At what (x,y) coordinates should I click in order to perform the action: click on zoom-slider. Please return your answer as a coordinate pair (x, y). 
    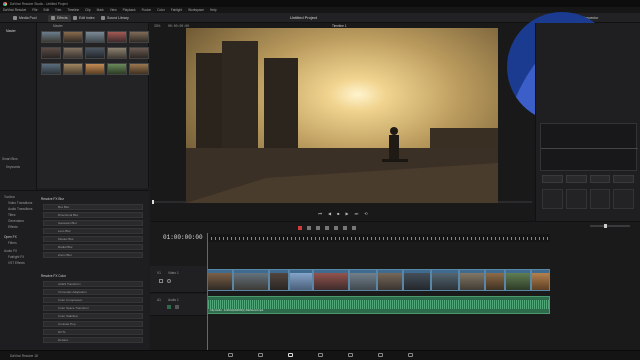
    Looking at the image, I should click on (610, 226).